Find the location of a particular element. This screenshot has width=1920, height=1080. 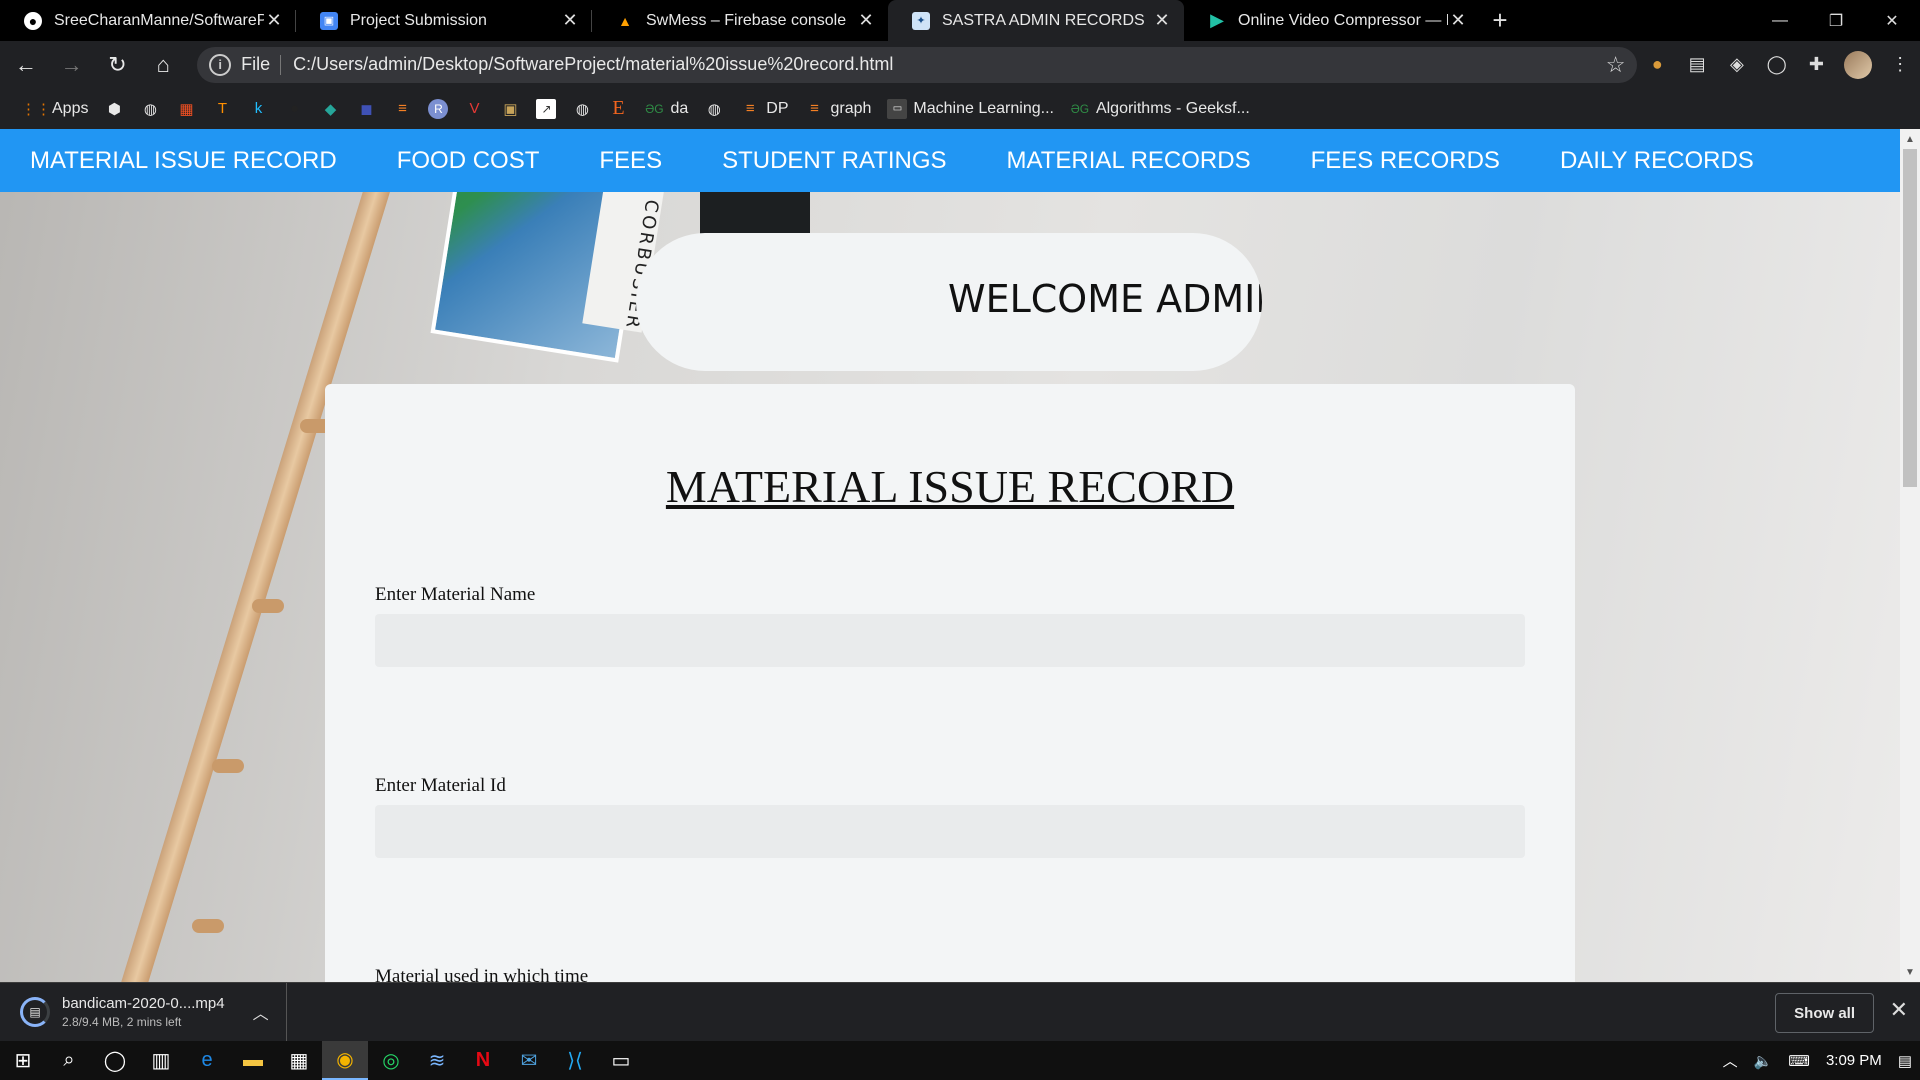

cortana-icon: ◯ is located at coordinates (115, 1060).